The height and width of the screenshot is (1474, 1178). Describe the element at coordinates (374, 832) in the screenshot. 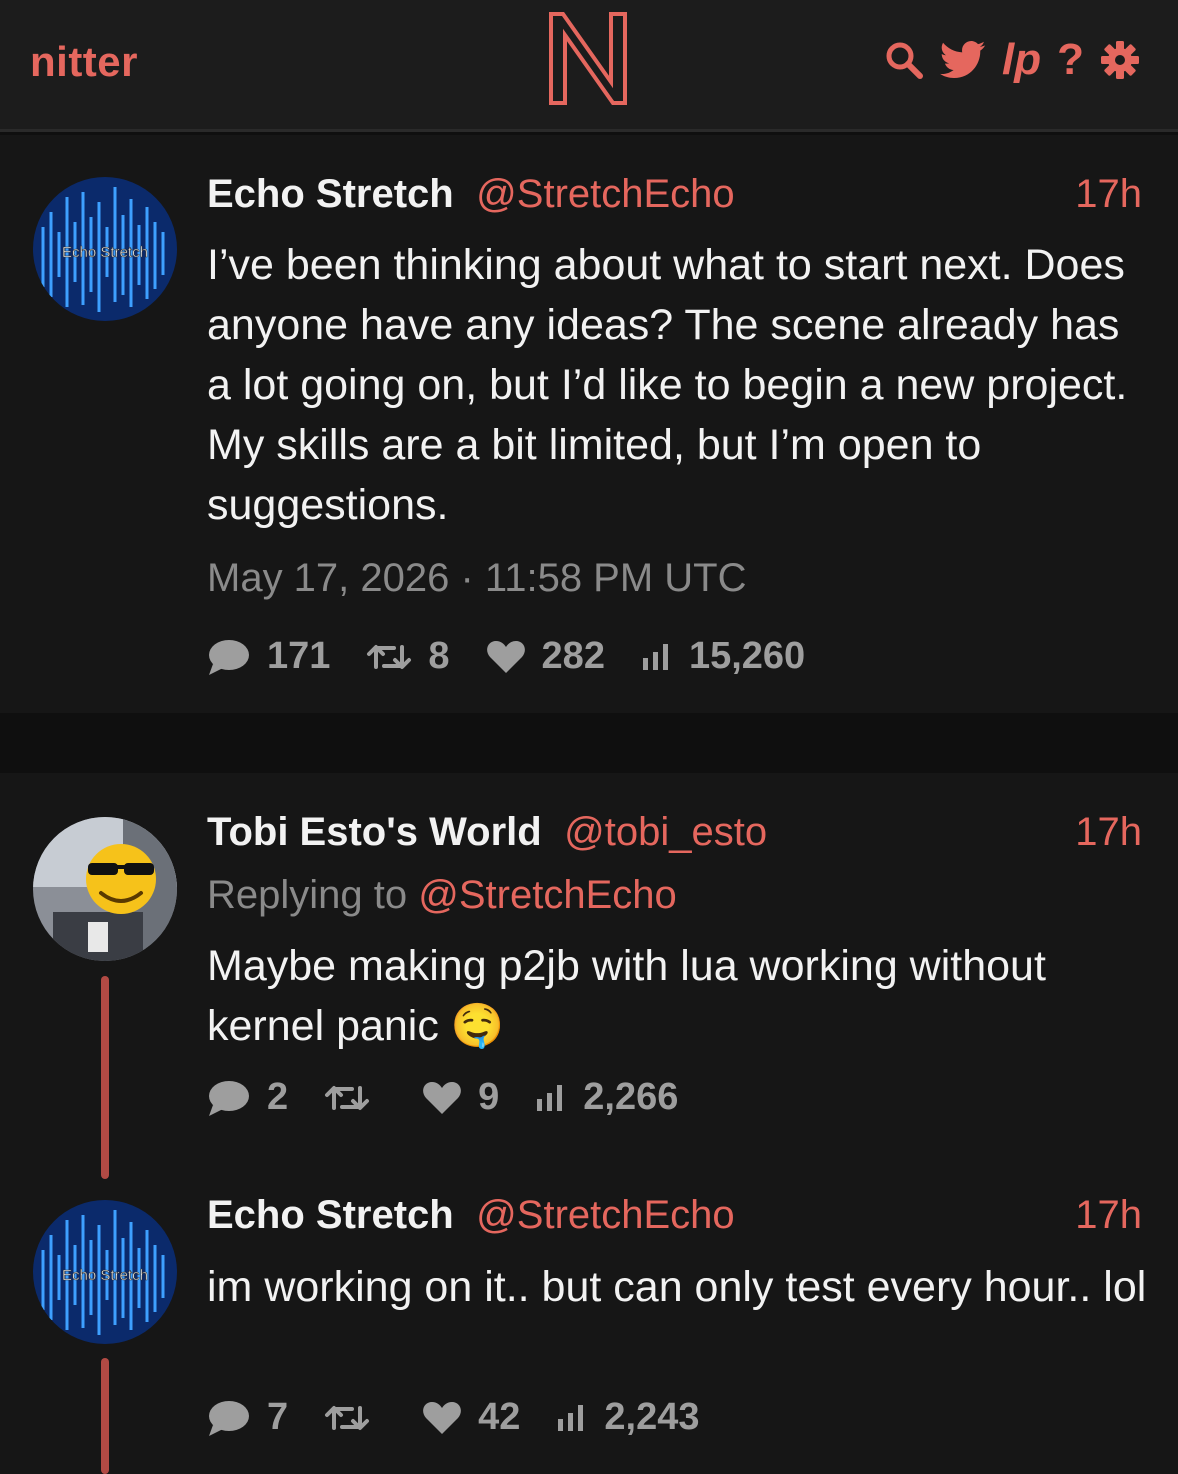

I see `fullname-link: Tobi Esto's World` at that location.